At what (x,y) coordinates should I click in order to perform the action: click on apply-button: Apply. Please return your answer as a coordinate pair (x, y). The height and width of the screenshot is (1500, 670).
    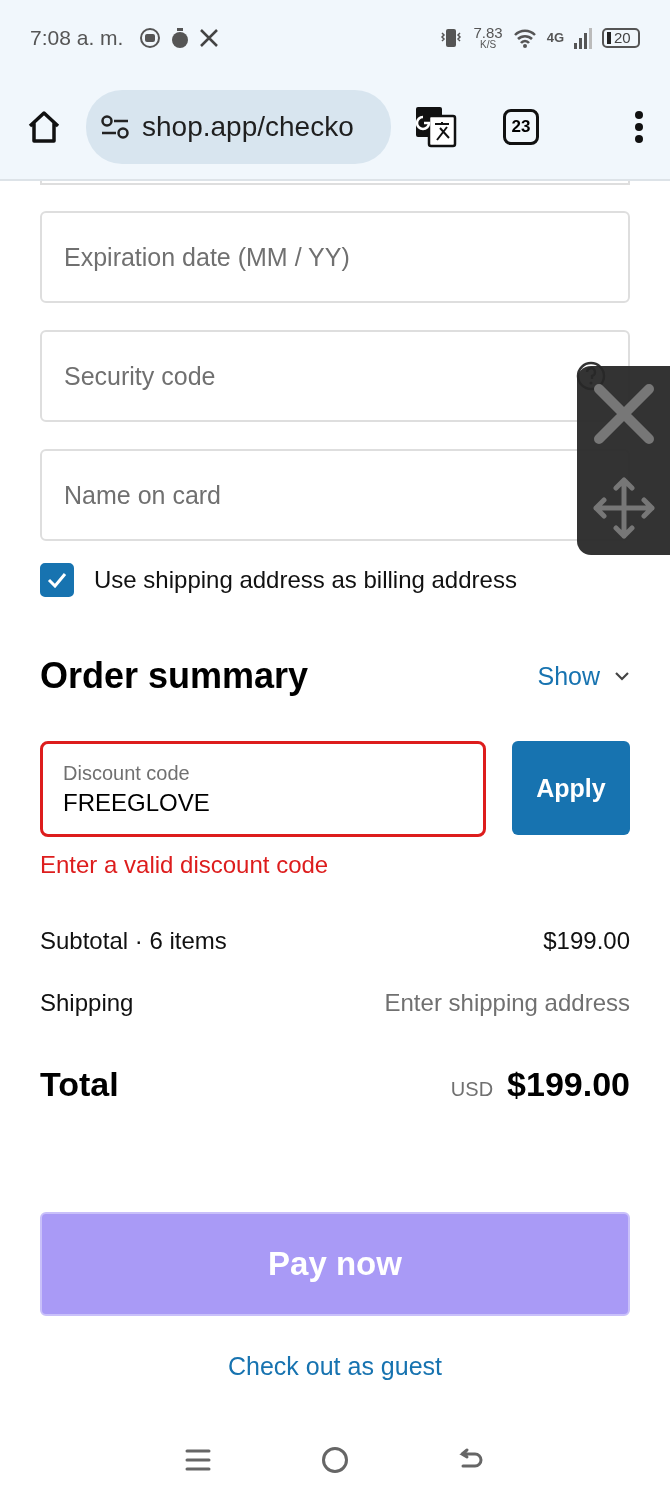
    Looking at the image, I should click on (571, 788).